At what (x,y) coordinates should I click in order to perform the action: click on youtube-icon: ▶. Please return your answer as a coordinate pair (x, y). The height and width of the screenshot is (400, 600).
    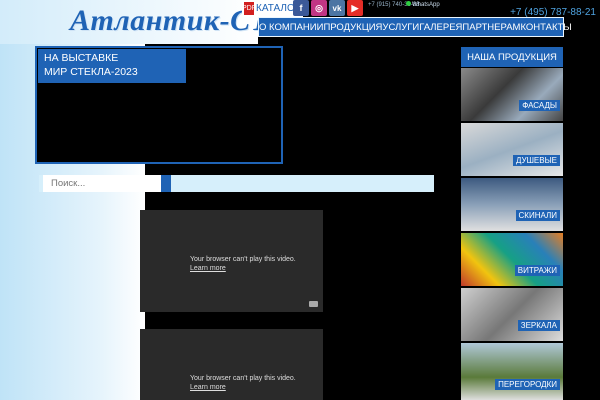
    Looking at the image, I should click on (355, 8).